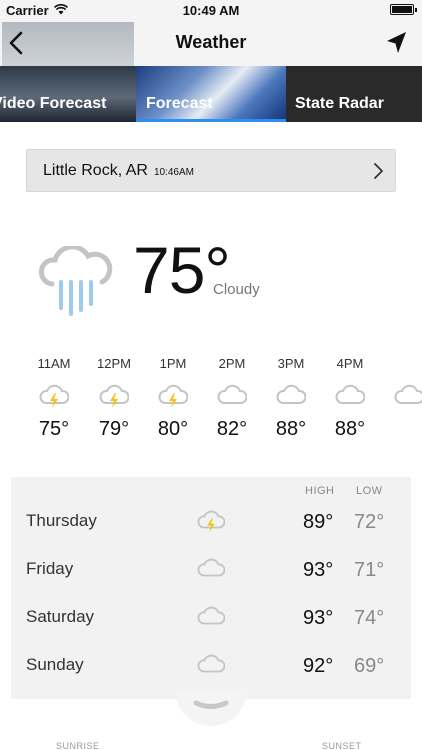 This screenshot has height=750, width=422. What do you see at coordinates (75, 281) in the screenshot?
I see `rain-cloud-icon` at bounding box center [75, 281].